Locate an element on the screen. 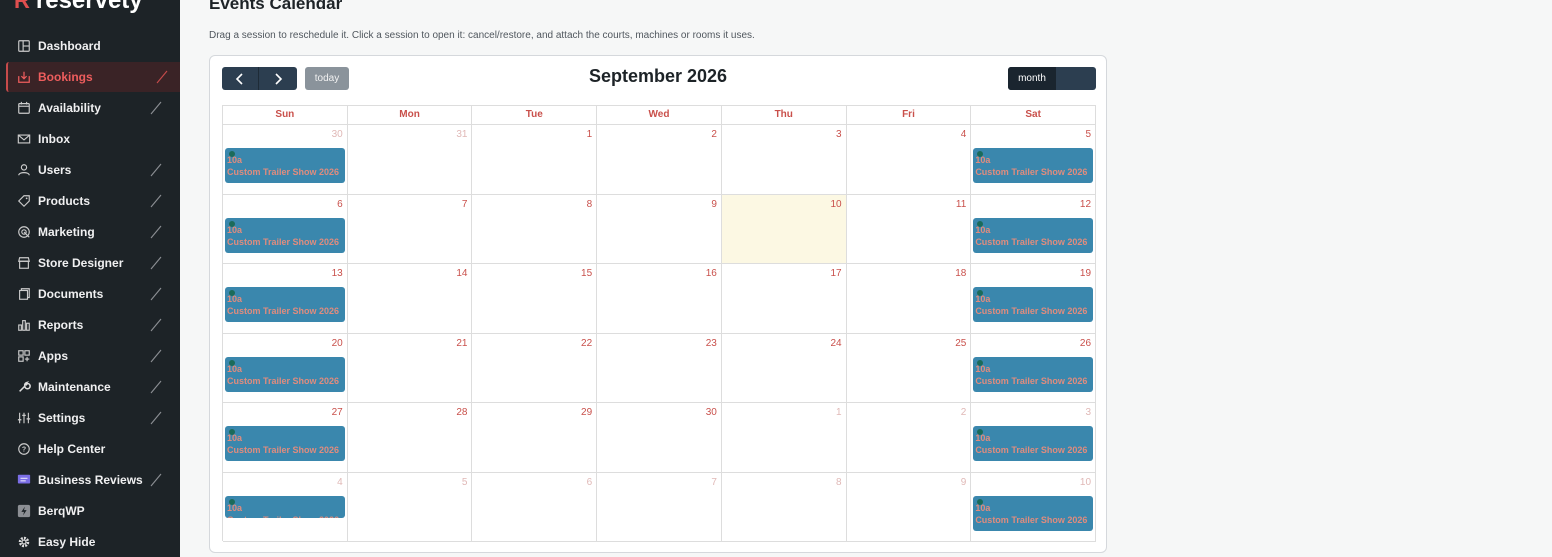 The height and width of the screenshot is (557, 1552). calendar-day-cell: 28 is located at coordinates (410, 438).